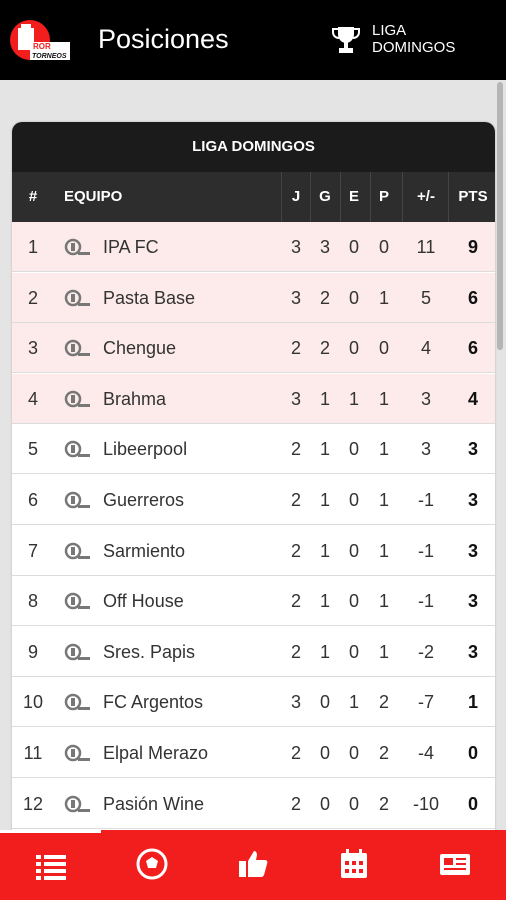  I want to click on soccer-ball-icon, so click(152, 864).